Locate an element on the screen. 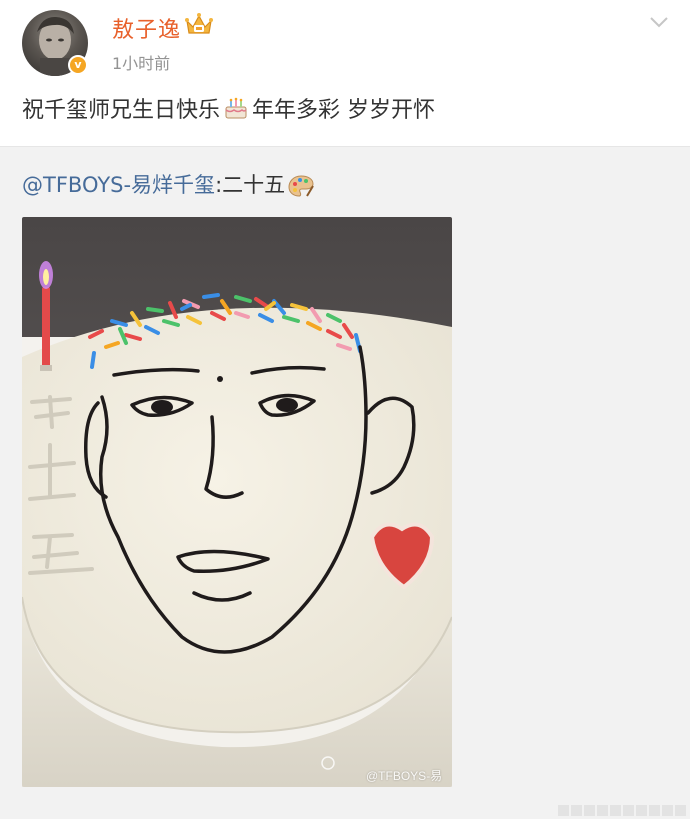 The width and height of the screenshot is (690, 819). cake-emoji-icon is located at coordinates (236, 108).